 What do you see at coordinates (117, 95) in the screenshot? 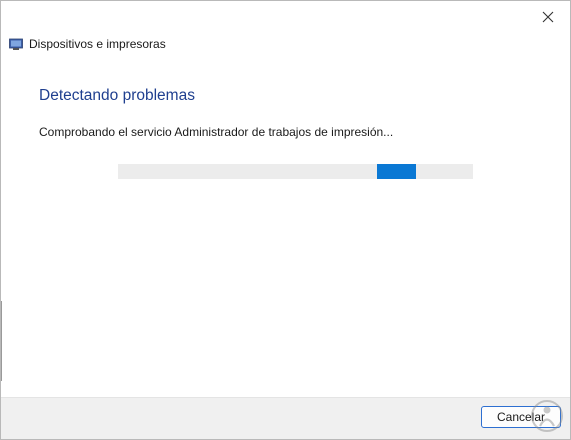
I see `page-heading: Detectando problemas` at bounding box center [117, 95].